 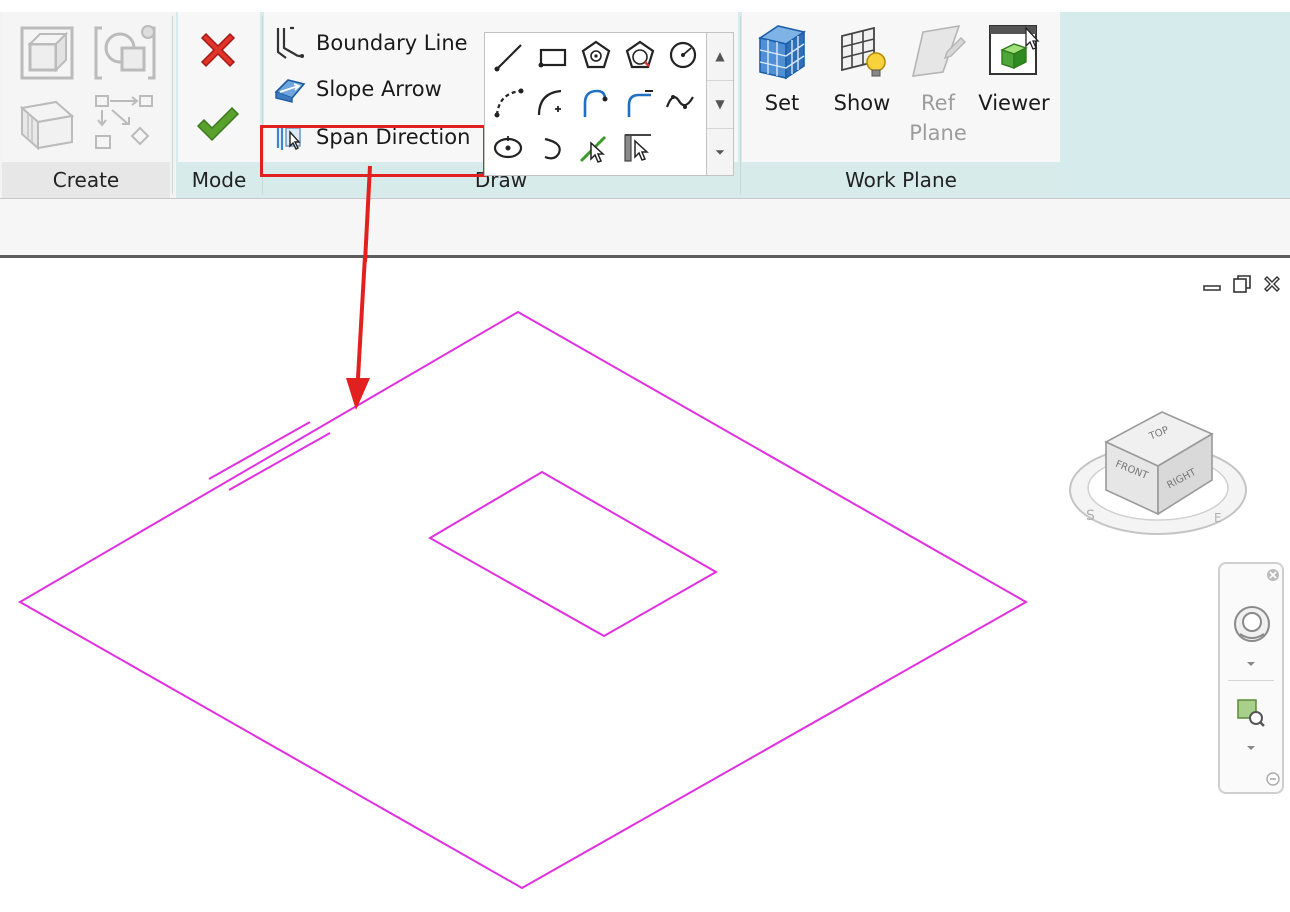 What do you see at coordinates (47, 53) in the screenshot?
I see `component-icon` at bounding box center [47, 53].